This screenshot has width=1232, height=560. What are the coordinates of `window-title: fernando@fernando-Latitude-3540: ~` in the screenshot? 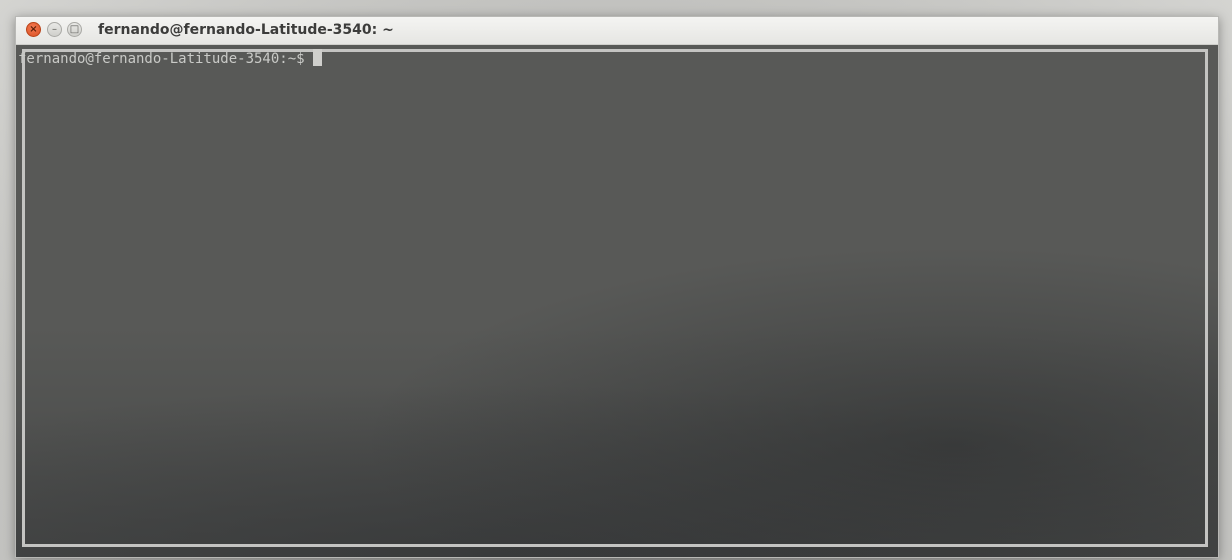 It's located at (246, 30).